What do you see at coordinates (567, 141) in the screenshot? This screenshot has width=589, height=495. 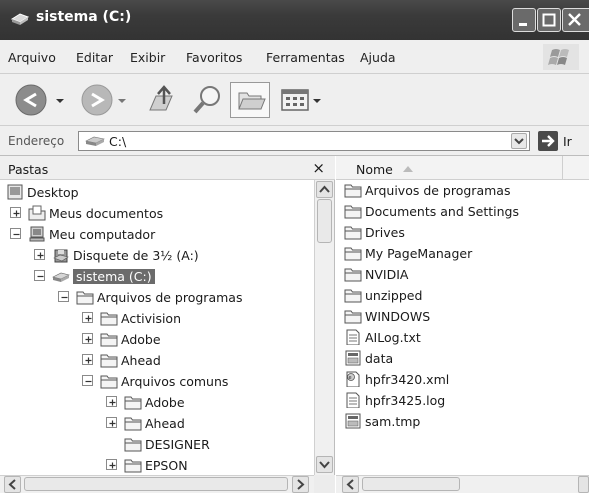 I see `go-label: Ir` at bounding box center [567, 141].